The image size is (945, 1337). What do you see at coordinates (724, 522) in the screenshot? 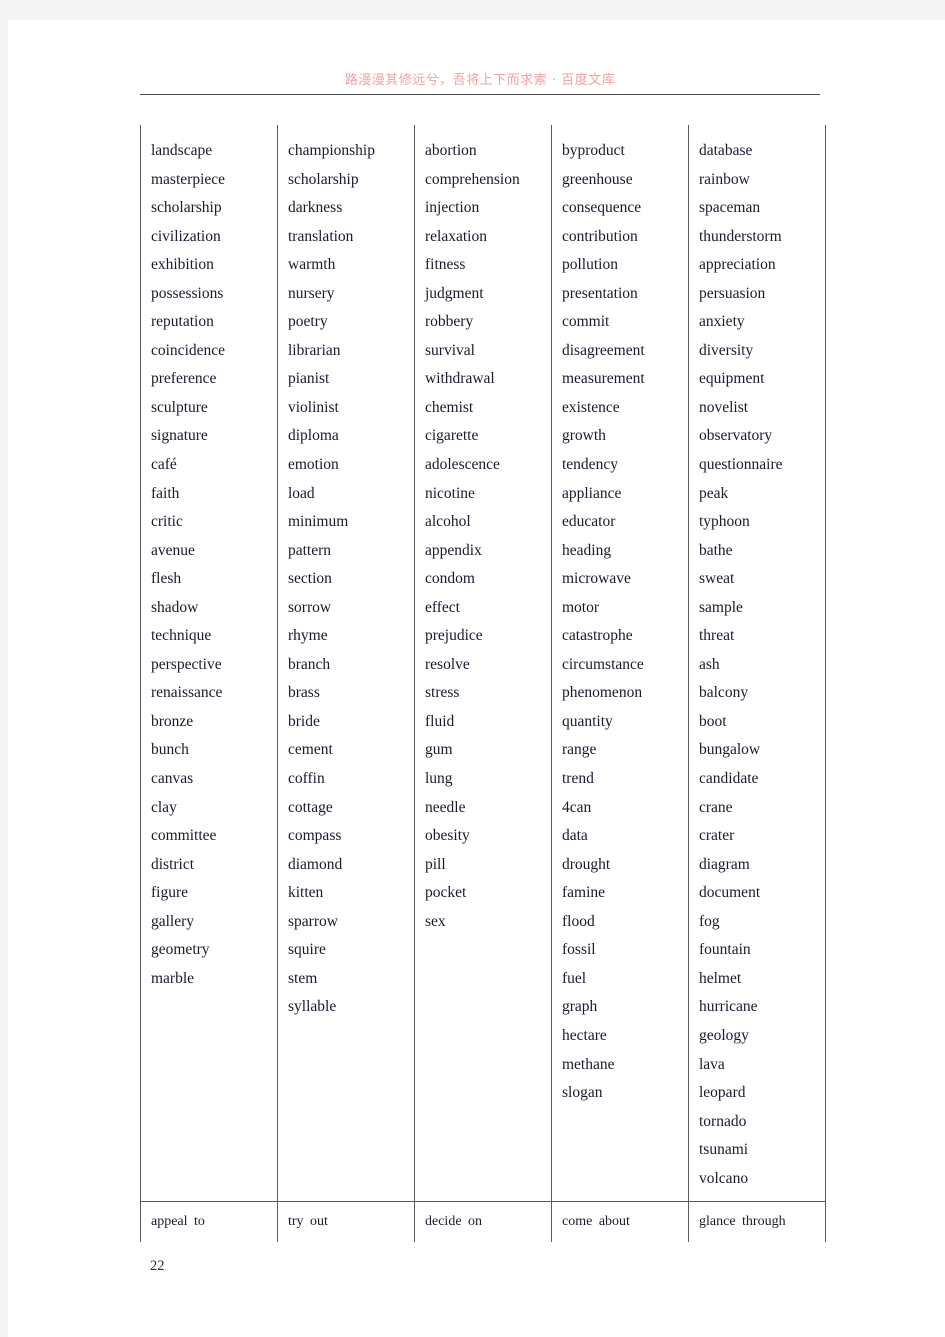
I see `word-entry: typhoon` at bounding box center [724, 522].